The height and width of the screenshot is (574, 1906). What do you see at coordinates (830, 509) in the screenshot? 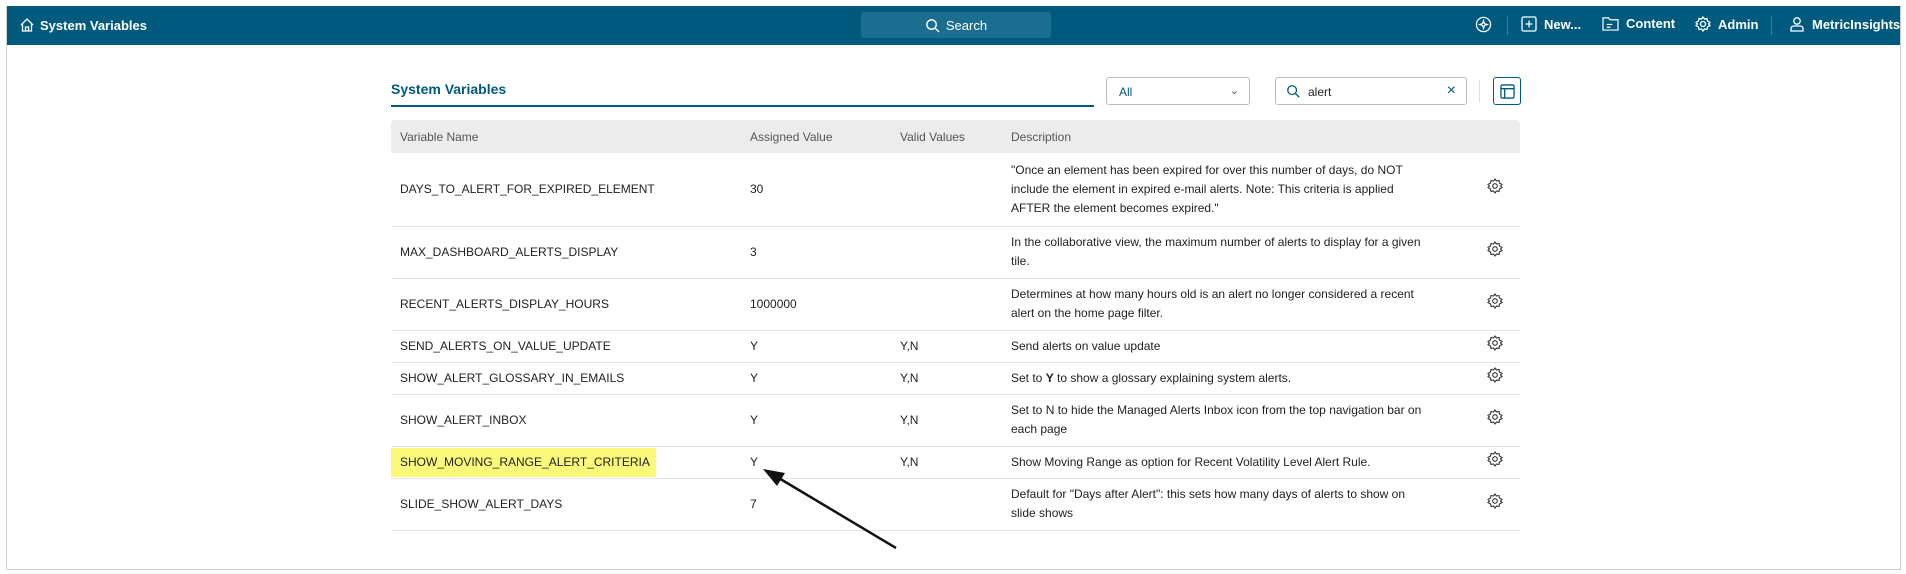
I see `annotation-arrow` at bounding box center [830, 509].